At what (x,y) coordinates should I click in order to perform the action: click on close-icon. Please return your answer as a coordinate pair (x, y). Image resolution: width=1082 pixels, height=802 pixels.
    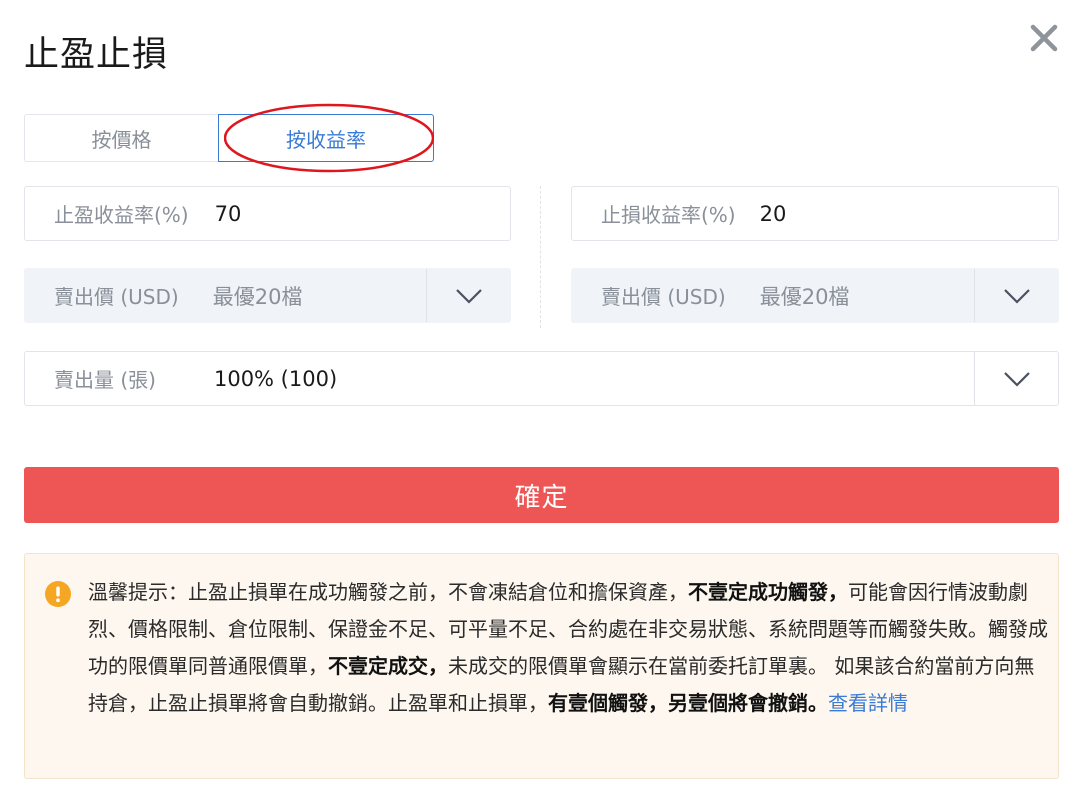
    Looking at the image, I should click on (1044, 38).